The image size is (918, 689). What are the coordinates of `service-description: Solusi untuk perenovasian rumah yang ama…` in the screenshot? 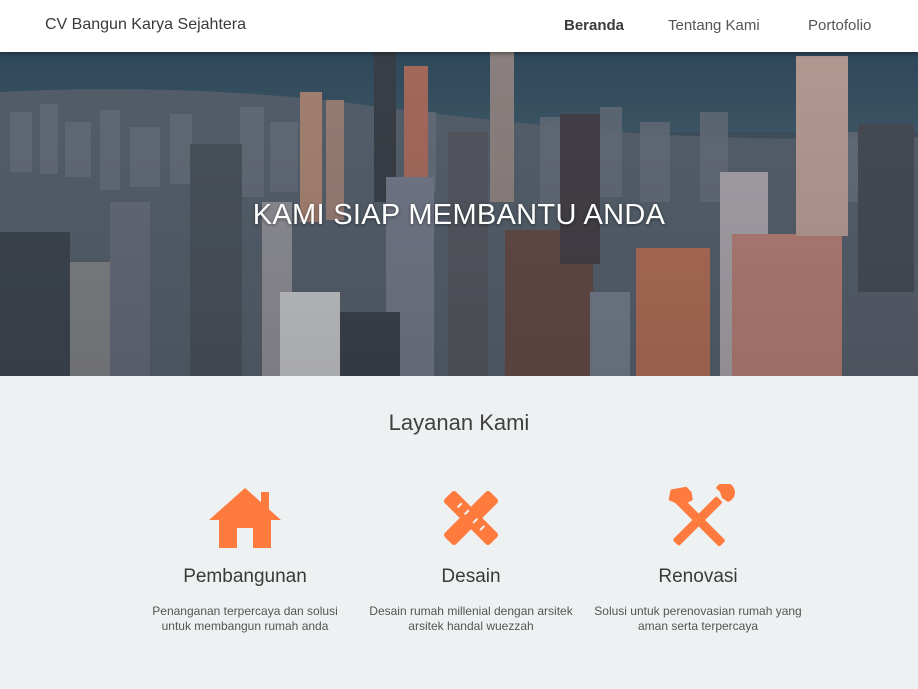 It's located at (698, 618).